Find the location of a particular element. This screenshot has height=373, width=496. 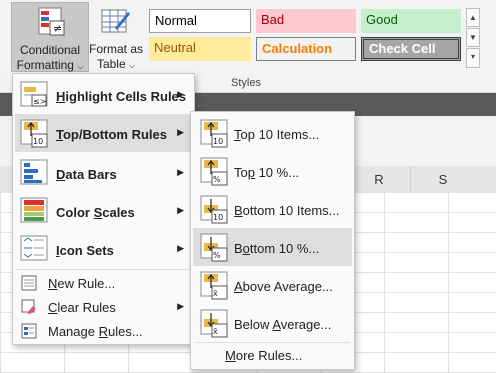

style-good-label: Good is located at coordinates (382, 19).